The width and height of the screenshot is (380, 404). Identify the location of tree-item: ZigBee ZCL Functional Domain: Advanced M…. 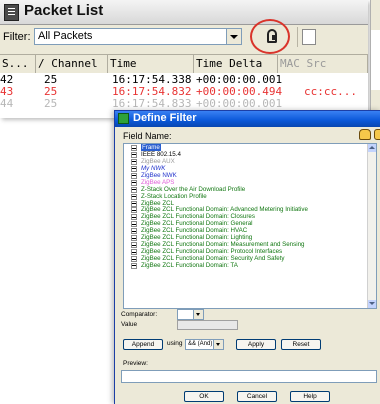
(246, 210).